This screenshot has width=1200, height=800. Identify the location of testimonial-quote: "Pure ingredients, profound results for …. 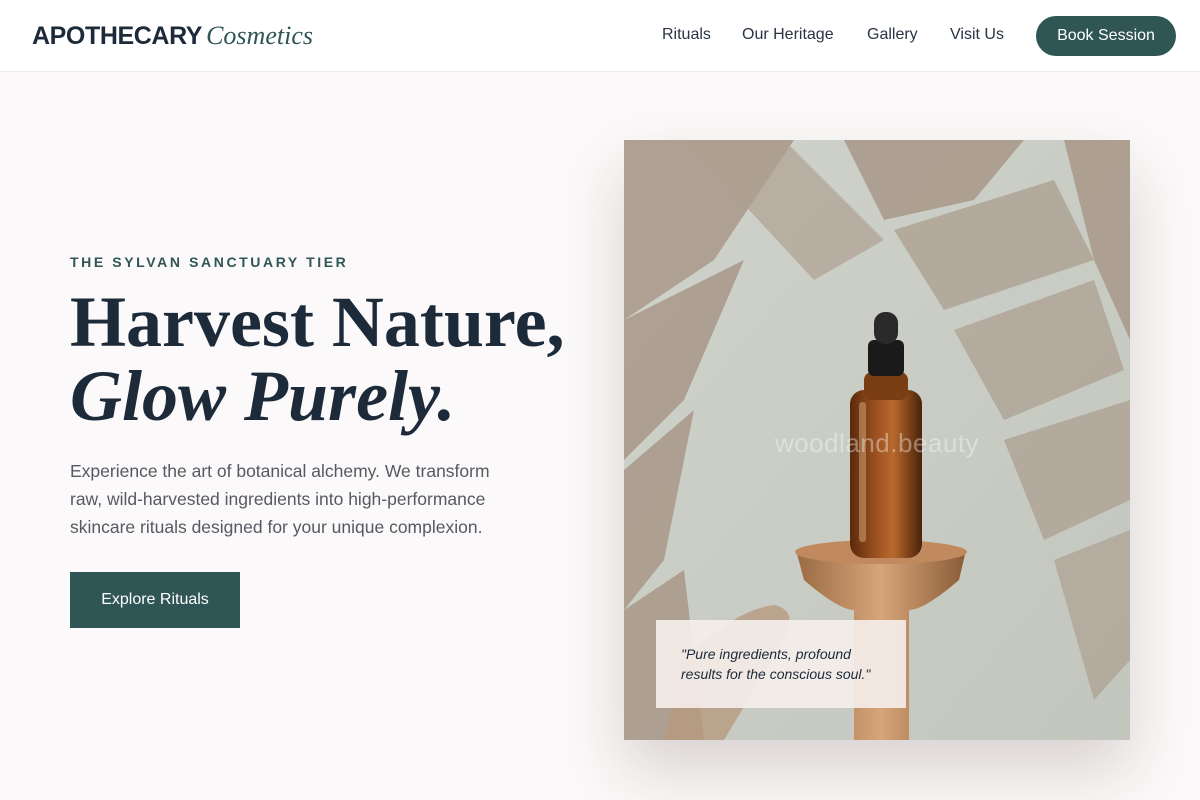
(776, 664).